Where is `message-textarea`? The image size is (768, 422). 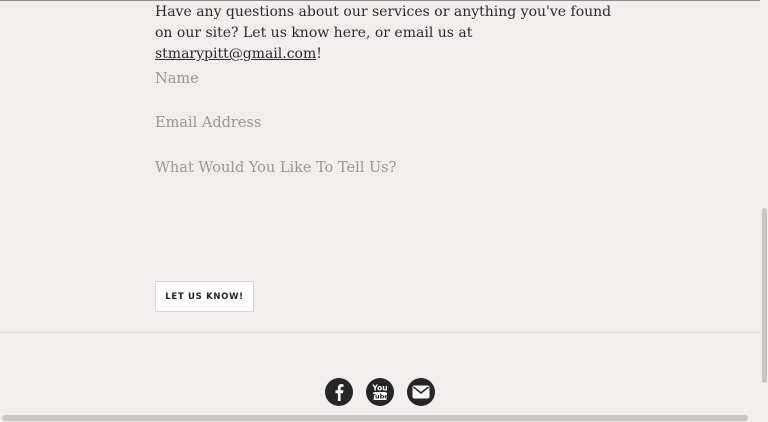 message-textarea is located at coordinates (385, 210).